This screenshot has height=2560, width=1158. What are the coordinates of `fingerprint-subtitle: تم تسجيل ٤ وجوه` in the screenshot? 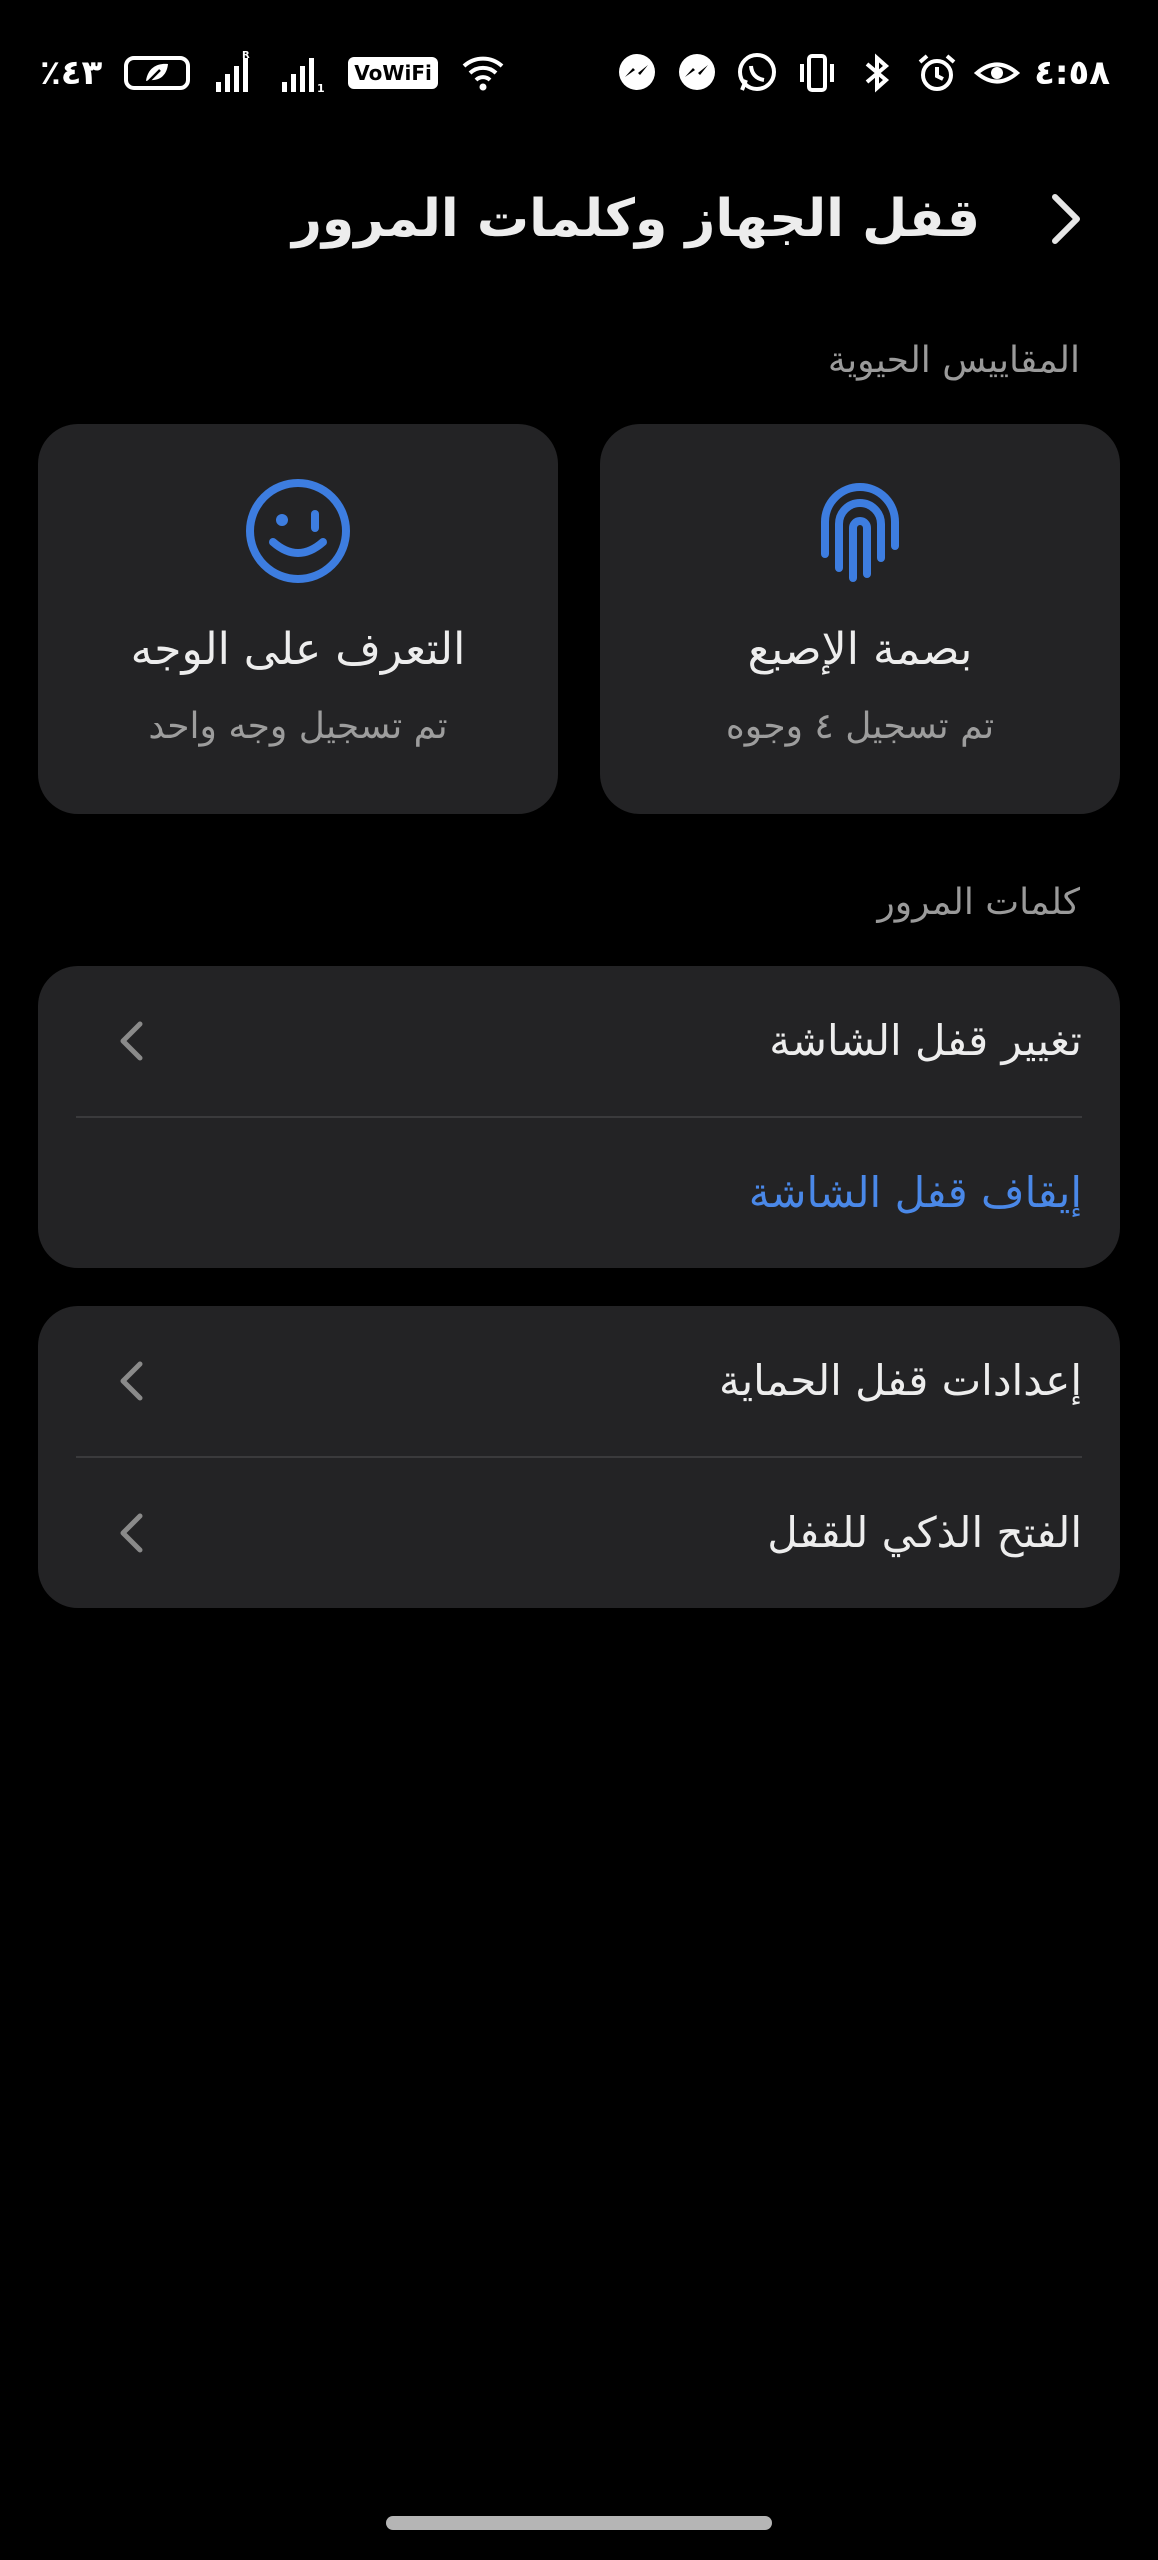 It's located at (860, 726).